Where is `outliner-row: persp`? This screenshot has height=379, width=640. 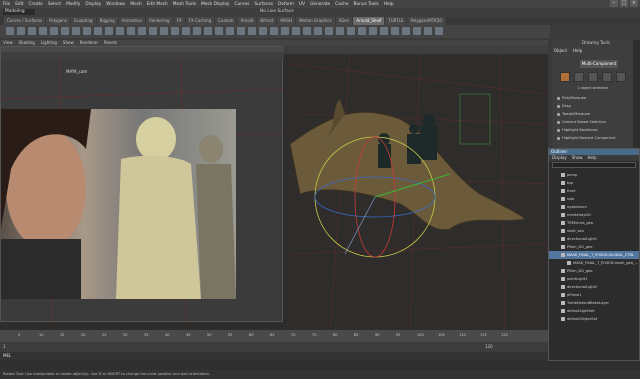 outliner-row: persp is located at coordinates (594, 175).